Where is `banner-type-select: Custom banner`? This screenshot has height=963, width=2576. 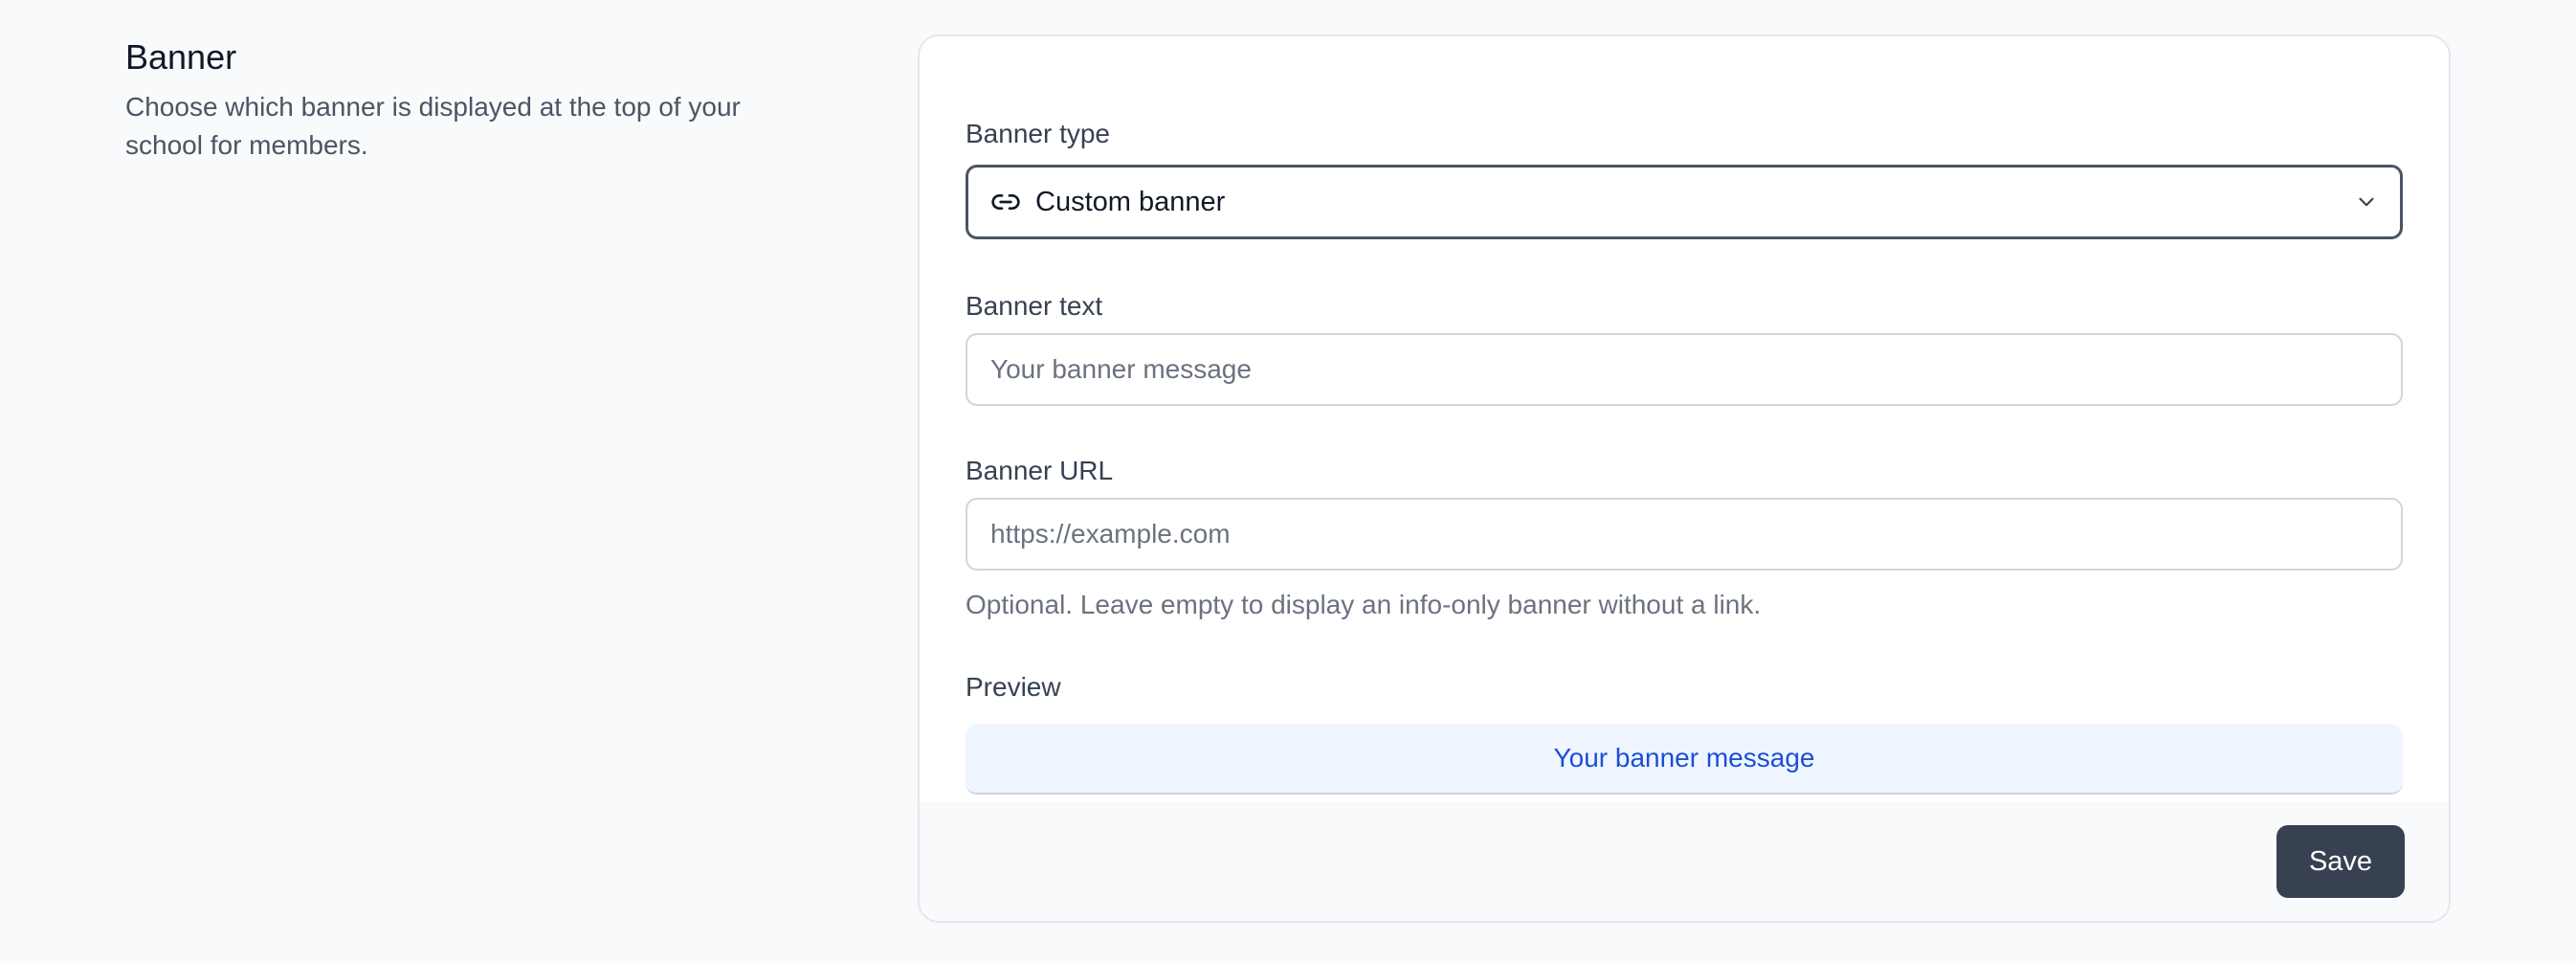 banner-type-select: Custom banner is located at coordinates (1684, 202).